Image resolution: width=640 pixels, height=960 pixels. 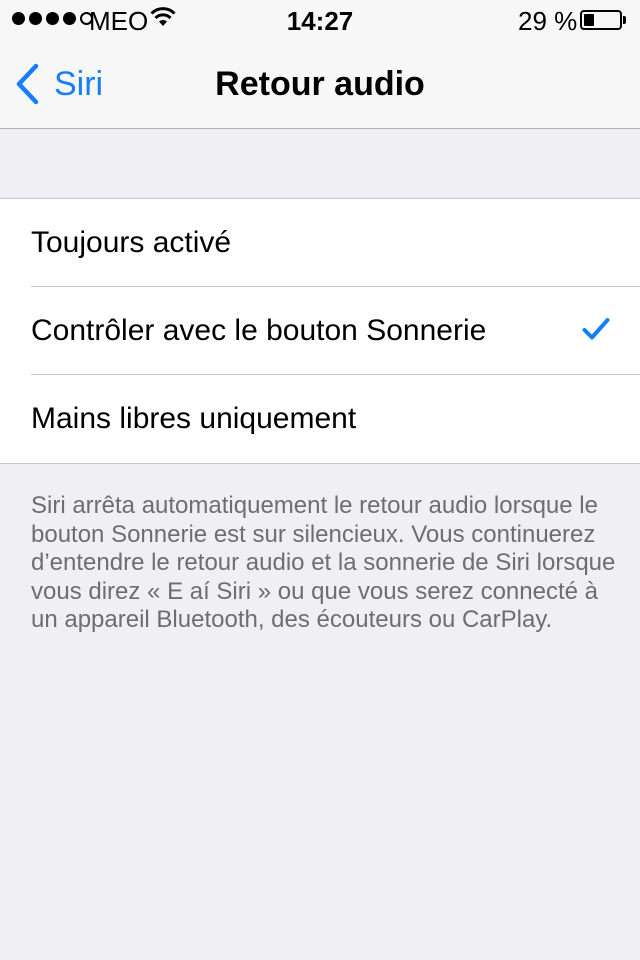 I want to click on option-row-always-on: Toujours activé, so click(x=320, y=243).